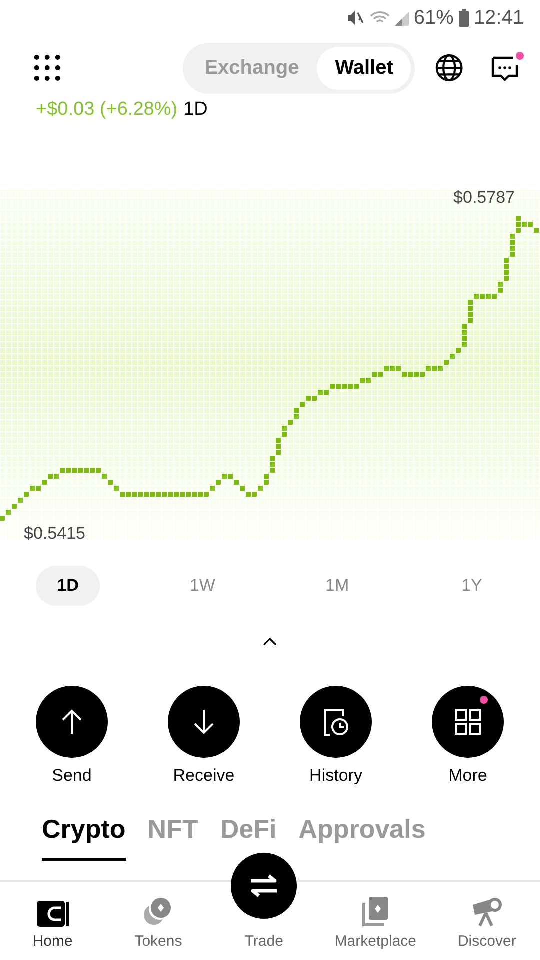 The image size is (540, 960). What do you see at coordinates (264, 899) in the screenshot?
I see `nav-item: Trade` at bounding box center [264, 899].